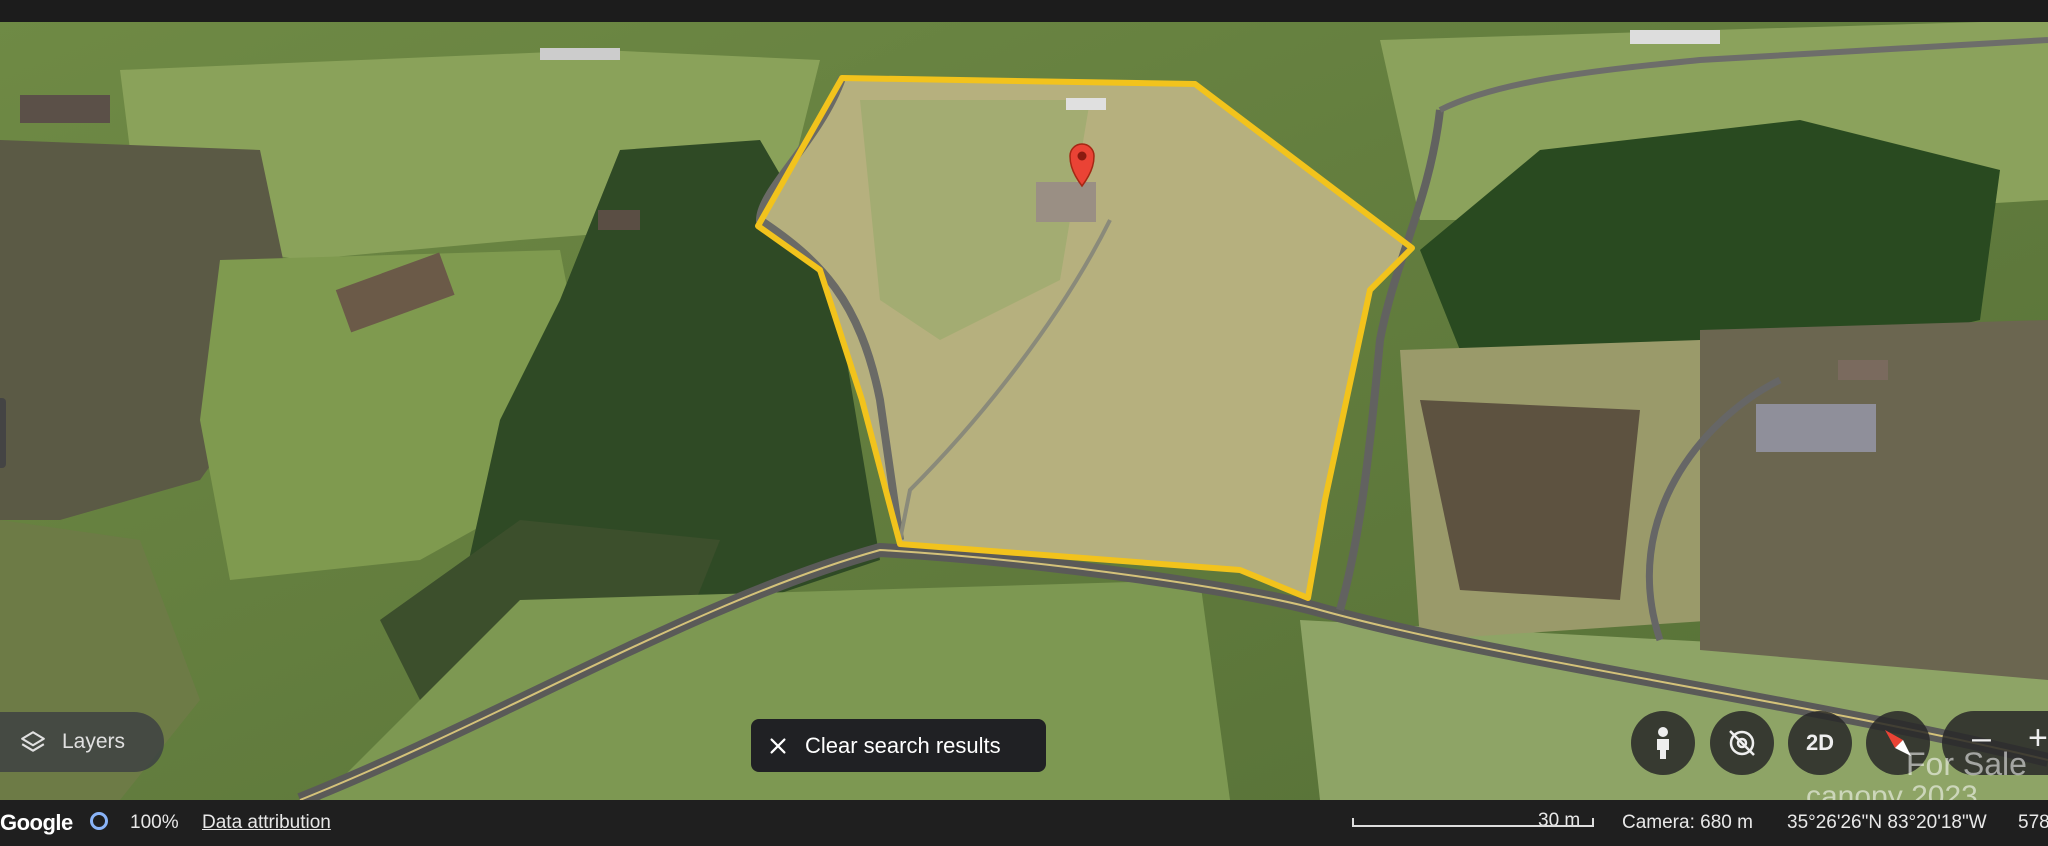 The width and height of the screenshot is (2048, 846). I want to click on globe-icon, so click(99, 821).